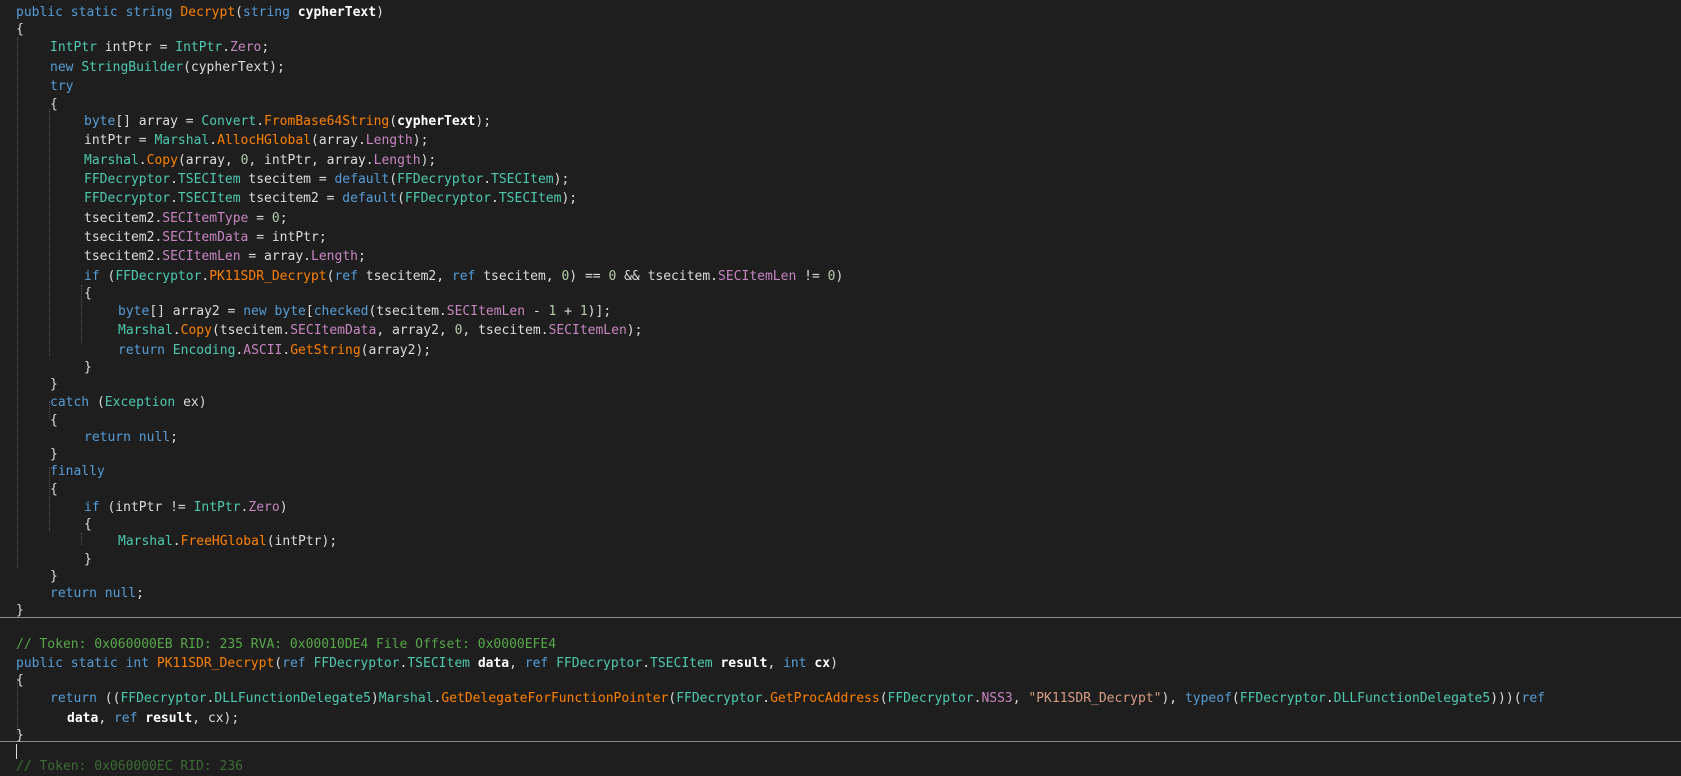 This screenshot has width=1681, height=776. Describe the element at coordinates (361, 256) in the screenshot. I see `code-token: ;` at that location.